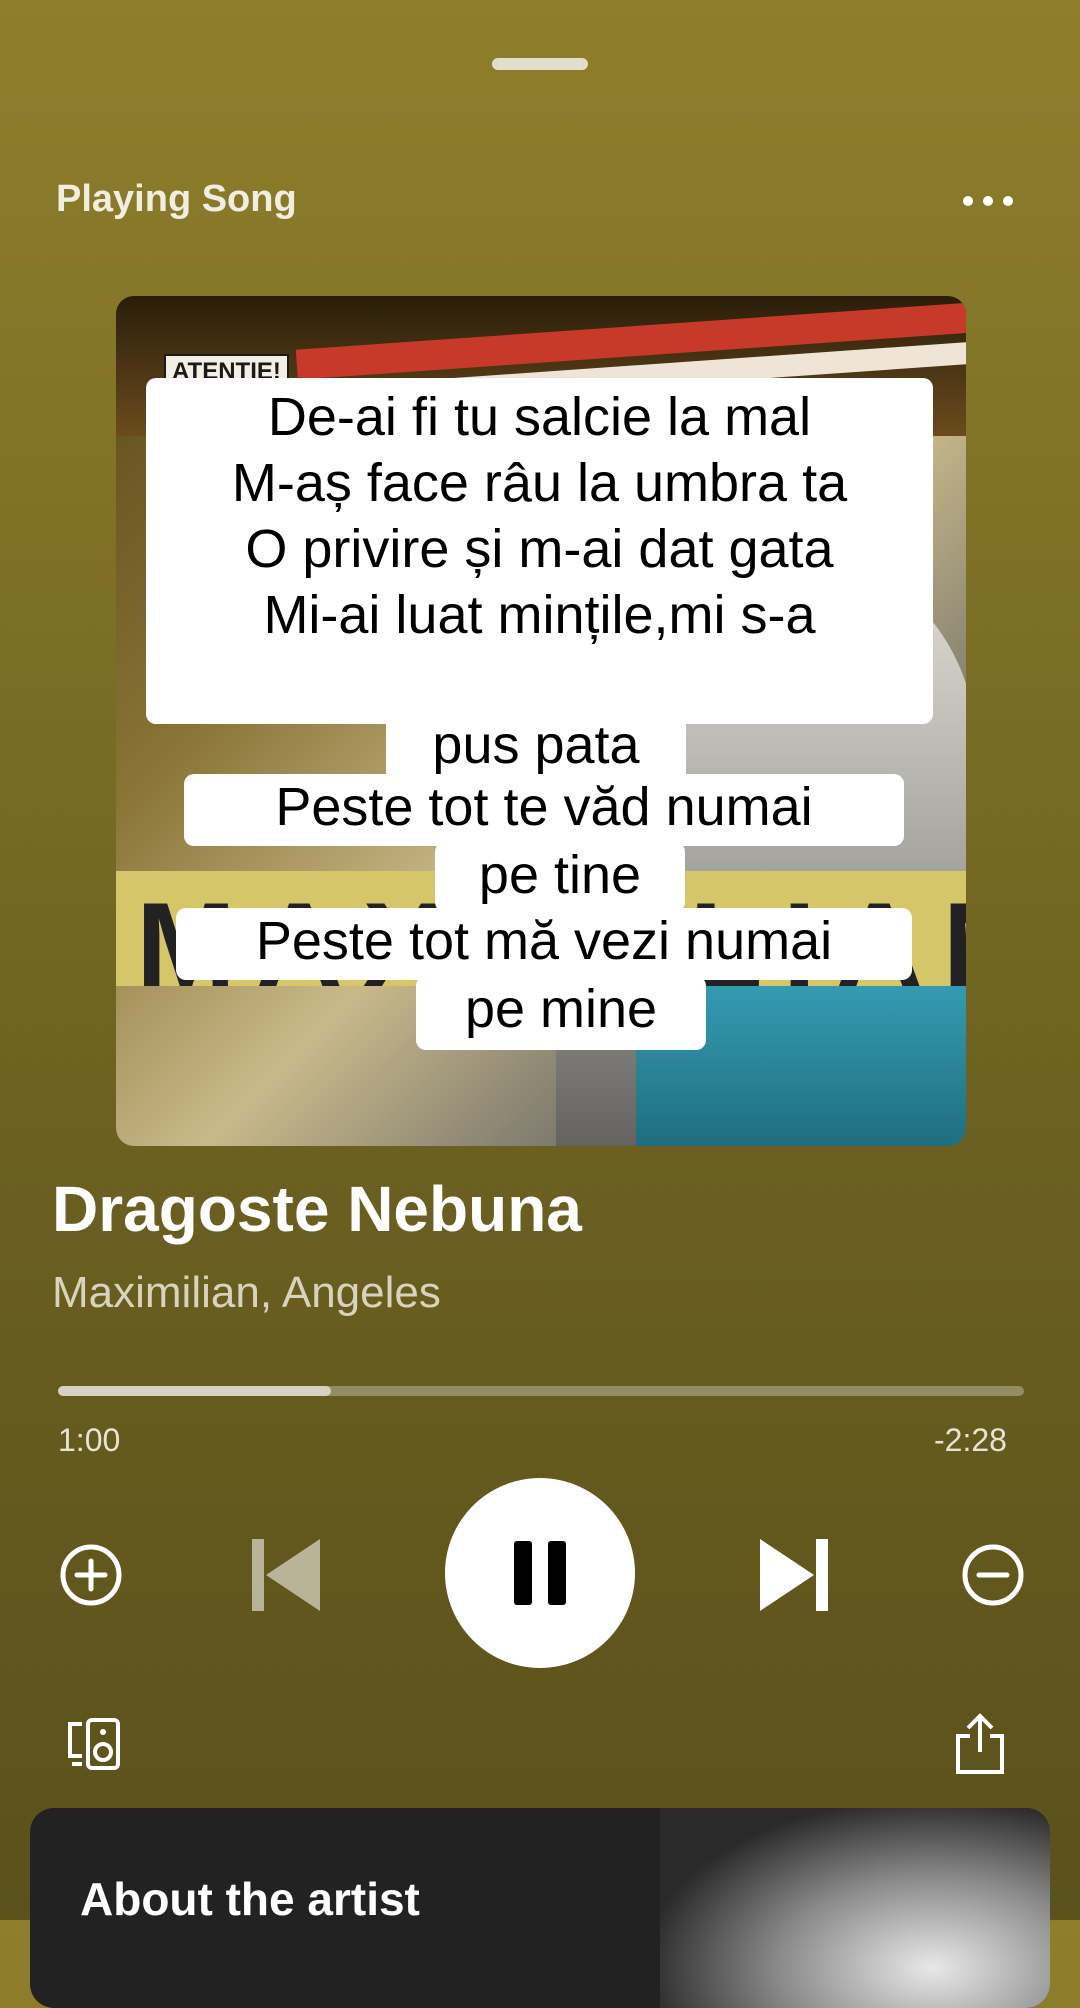  I want to click on connect-device-icon, so click(94, 1744).